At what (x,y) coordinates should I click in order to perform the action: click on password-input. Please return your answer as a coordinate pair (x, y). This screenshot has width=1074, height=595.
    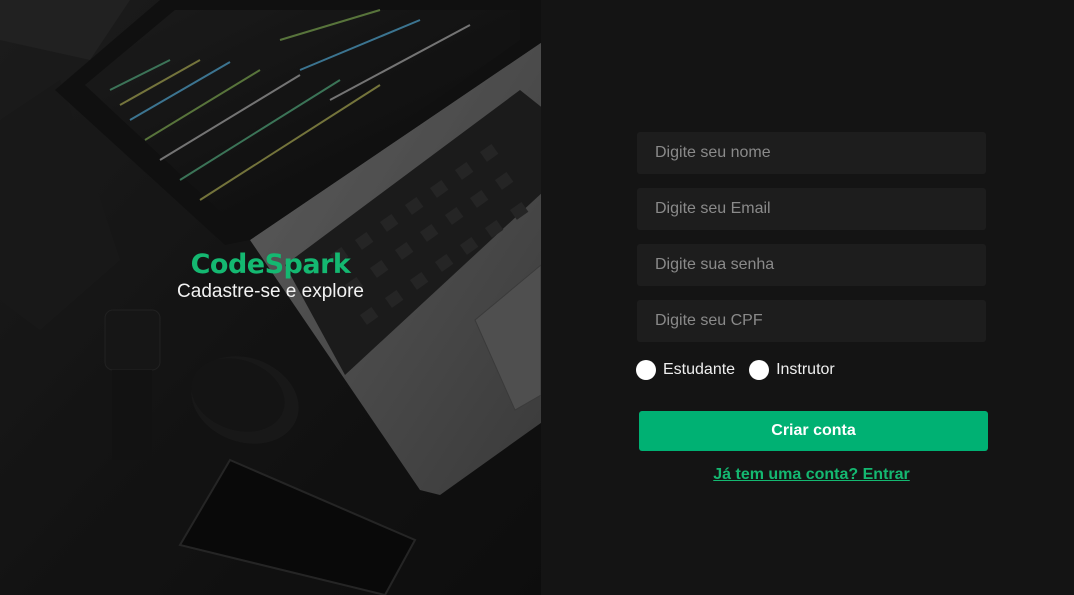
    Looking at the image, I should click on (811, 265).